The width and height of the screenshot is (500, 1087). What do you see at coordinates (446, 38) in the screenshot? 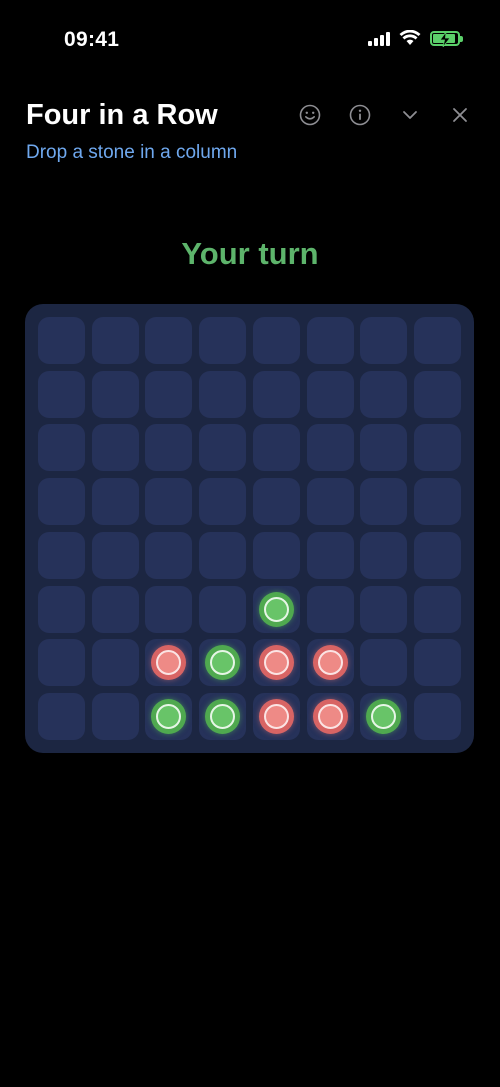
I see `battery-charging-icon` at bounding box center [446, 38].